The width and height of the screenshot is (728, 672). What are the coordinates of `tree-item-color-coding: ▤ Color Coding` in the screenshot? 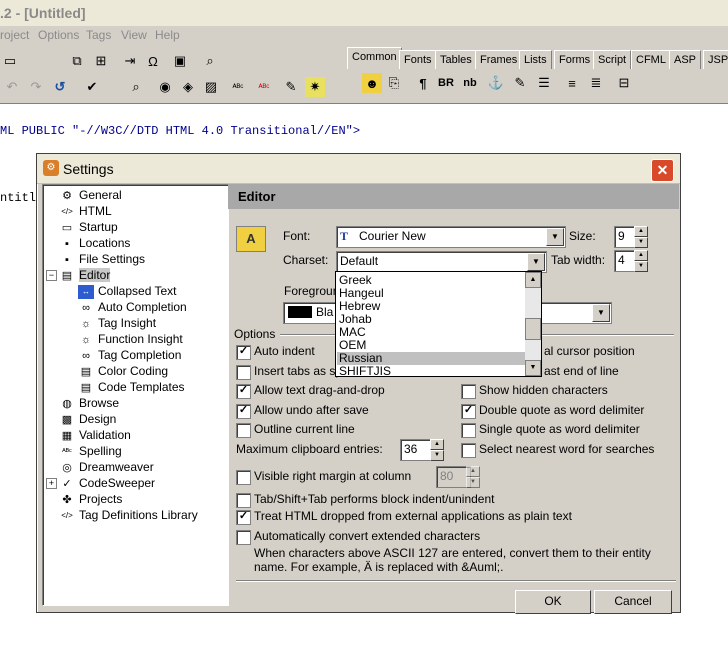 It's located at (123, 371).